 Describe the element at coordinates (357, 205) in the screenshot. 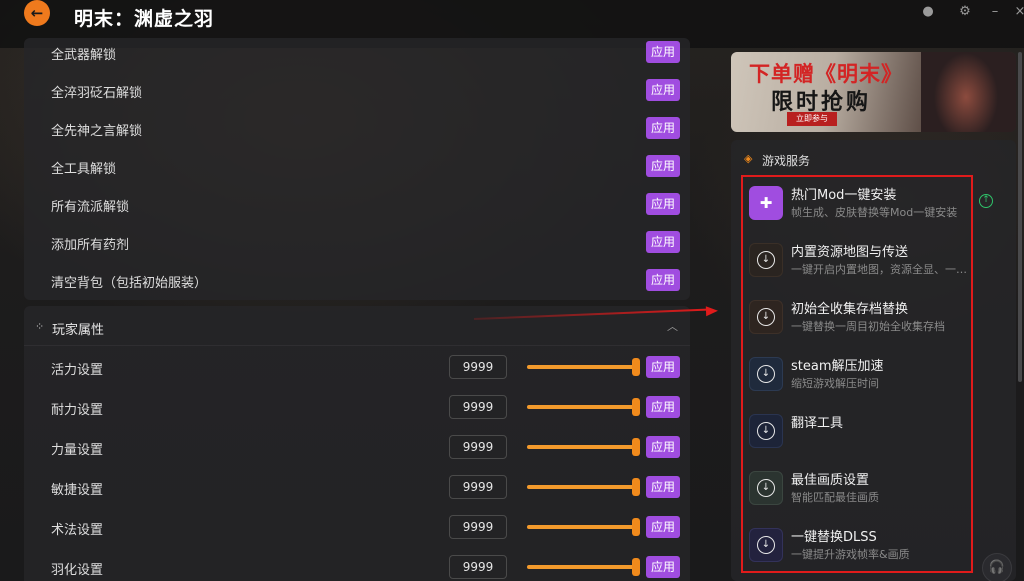

I see `unlock-row: 所有流派解锁 应用` at that location.